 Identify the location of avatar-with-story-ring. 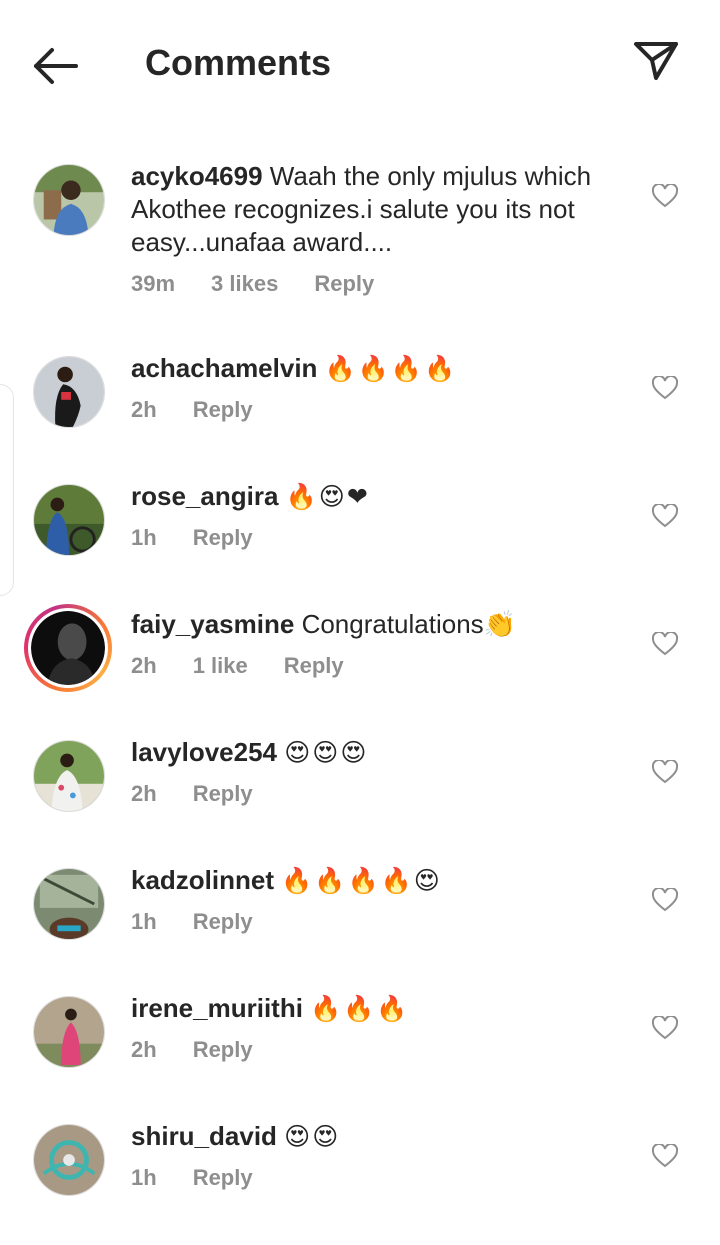
(68, 648).